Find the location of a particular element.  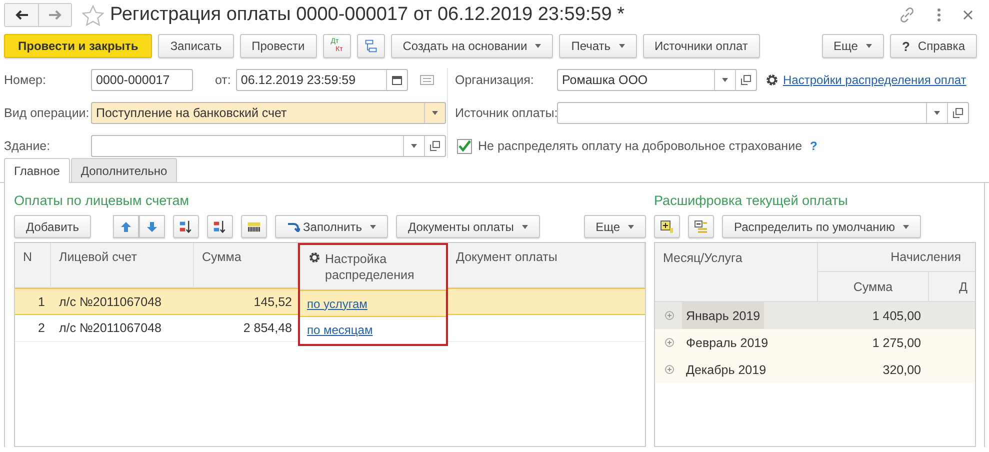

field-label: Здание: is located at coordinates (28, 146).